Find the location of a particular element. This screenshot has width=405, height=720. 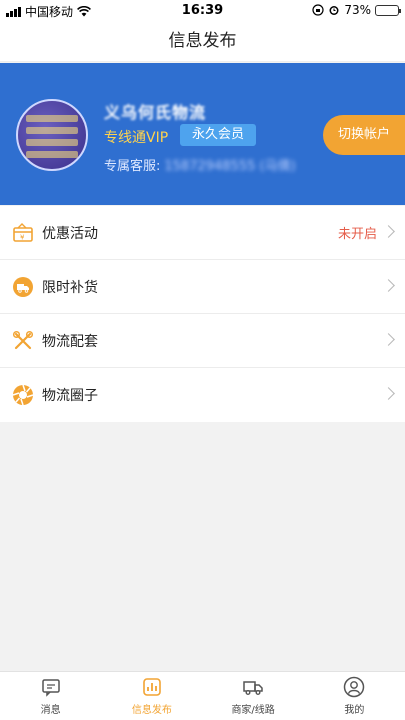

publish-icon is located at coordinates (152, 687).